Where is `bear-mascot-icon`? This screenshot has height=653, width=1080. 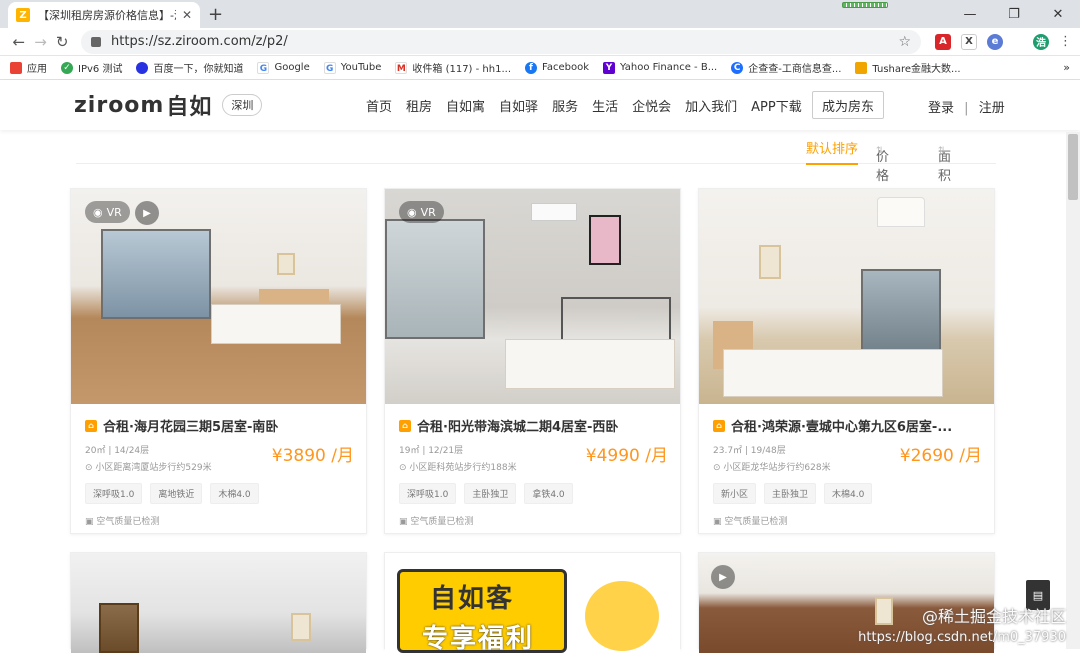 bear-mascot-icon is located at coordinates (622, 616).